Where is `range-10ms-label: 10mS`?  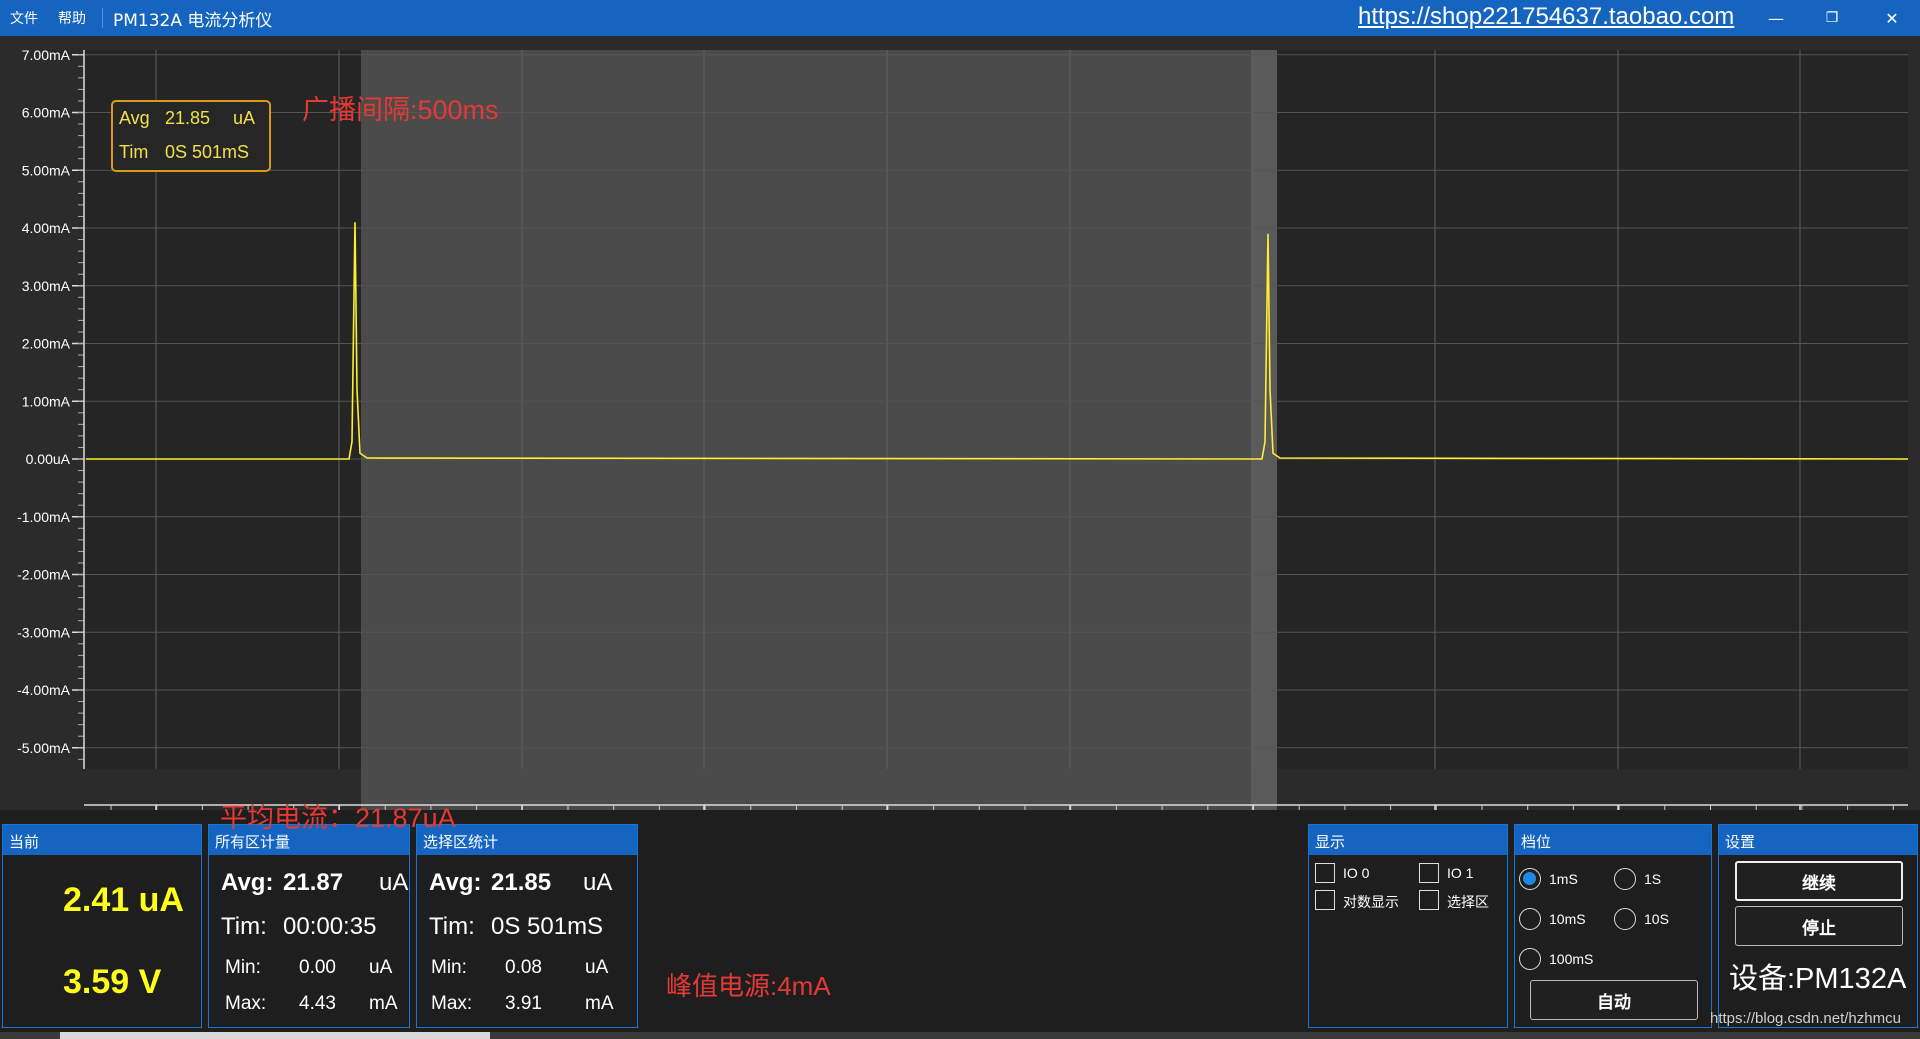 range-10ms-label: 10mS is located at coordinates (1567, 919).